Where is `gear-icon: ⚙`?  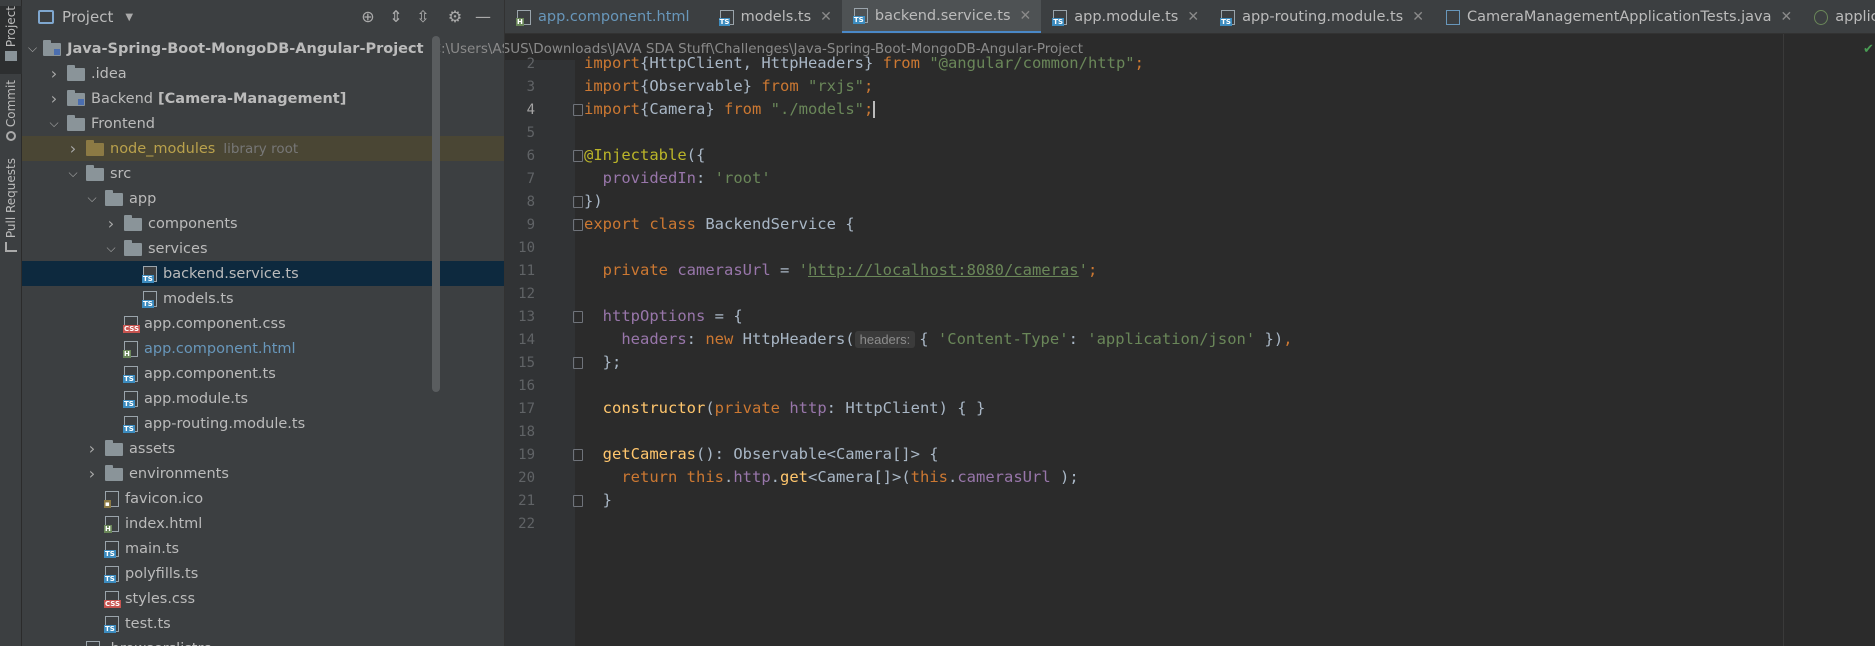 gear-icon: ⚙ is located at coordinates (455, 17).